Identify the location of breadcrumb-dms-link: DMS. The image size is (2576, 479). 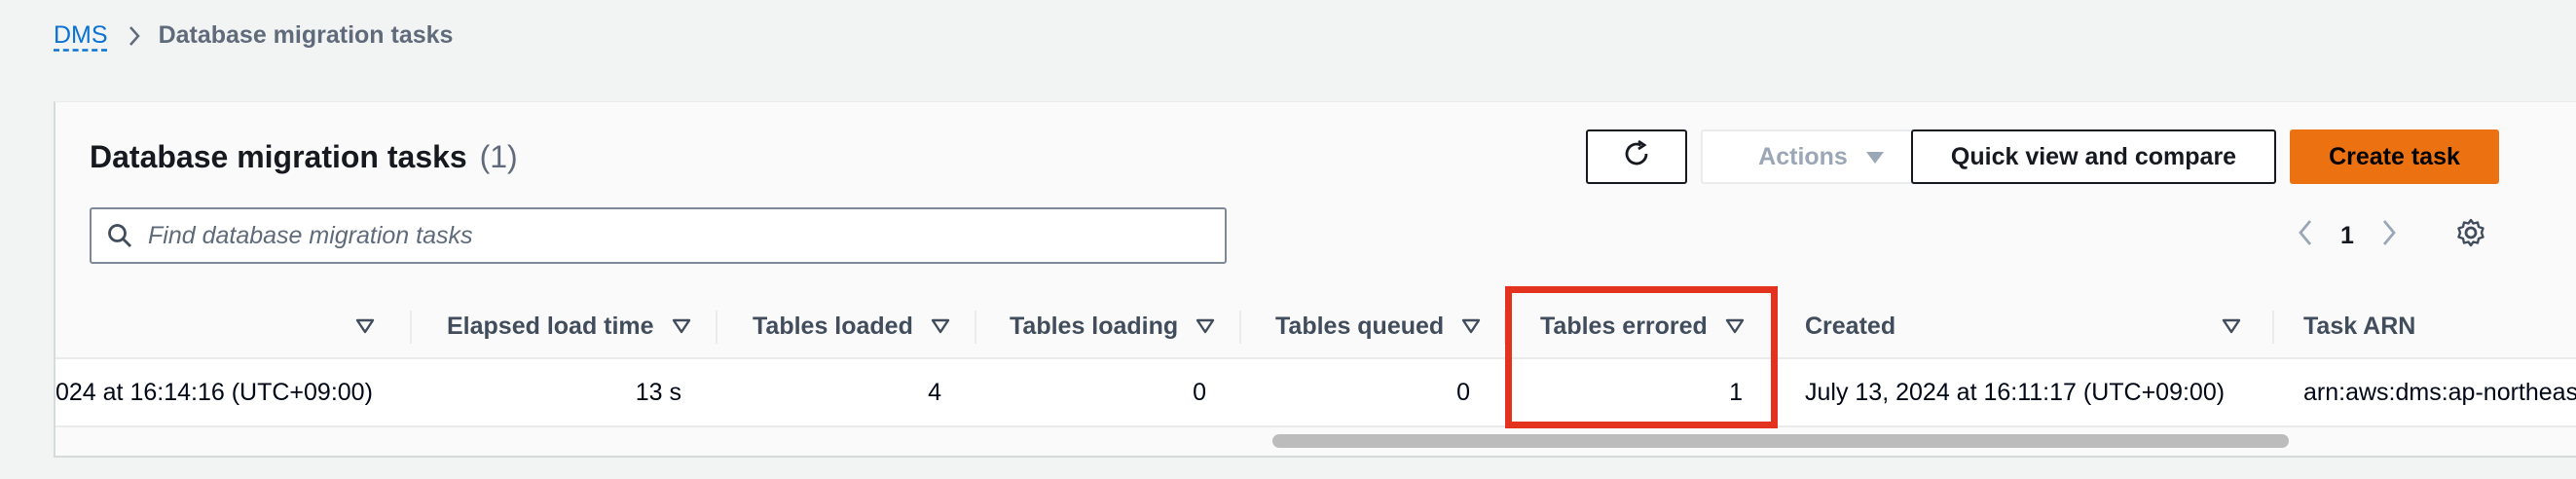
(81, 35).